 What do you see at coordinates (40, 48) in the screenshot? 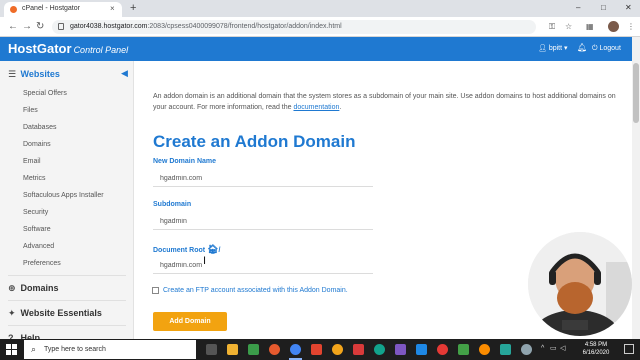
I see `logo-text: HostGator` at bounding box center [40, 48].